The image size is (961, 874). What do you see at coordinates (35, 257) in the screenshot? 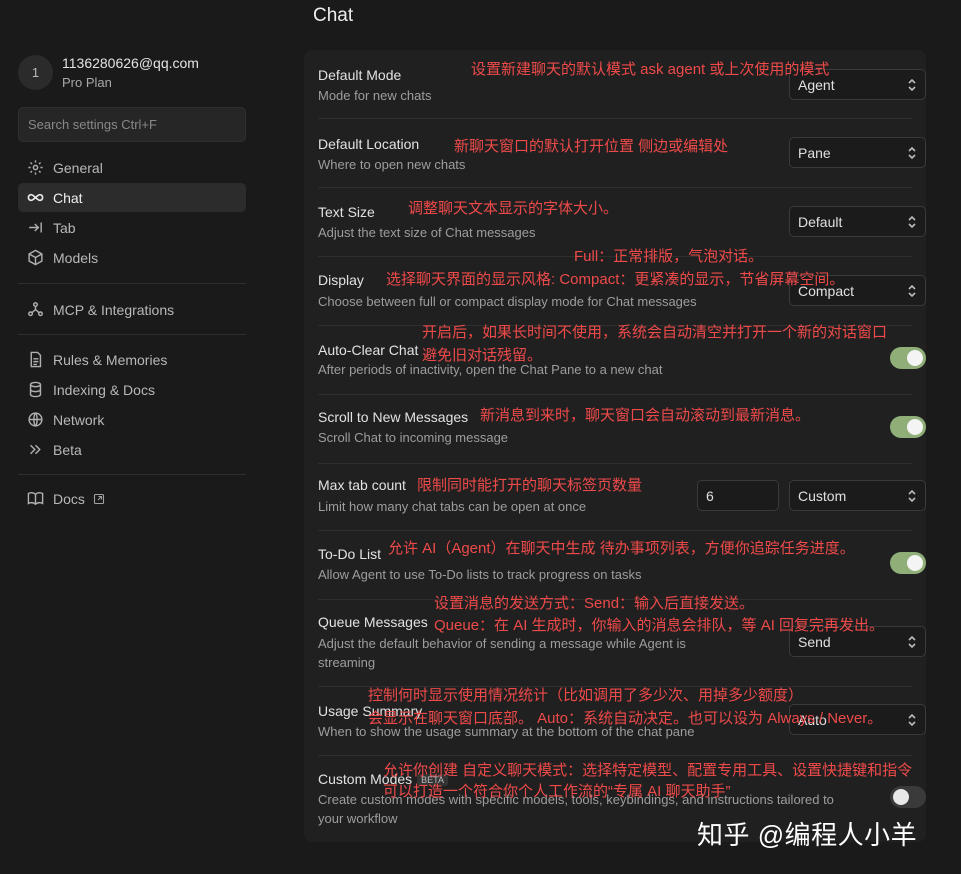
I see `cube-icon` at bounding box center [35, 257].